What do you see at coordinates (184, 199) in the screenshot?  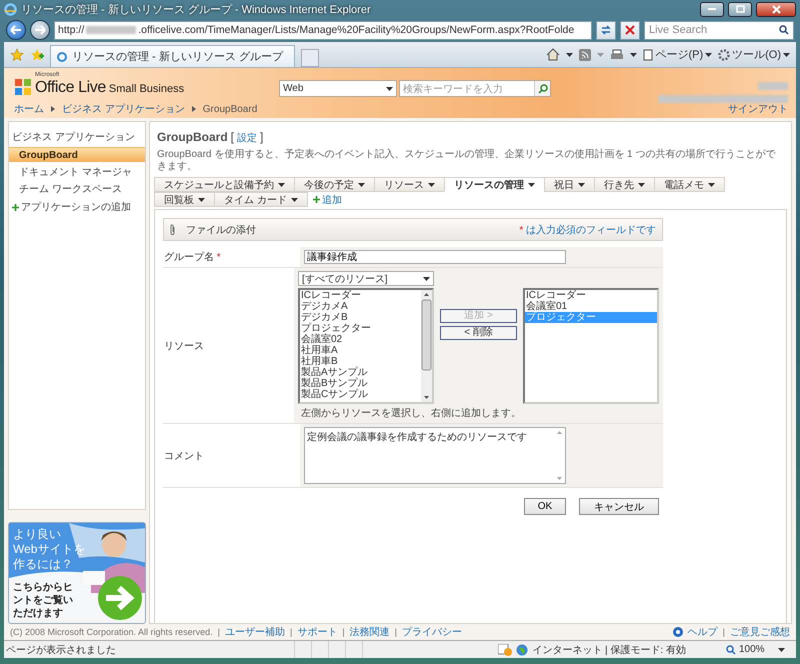 I see `tab: 回覧板` at bounding box center [184, 199].